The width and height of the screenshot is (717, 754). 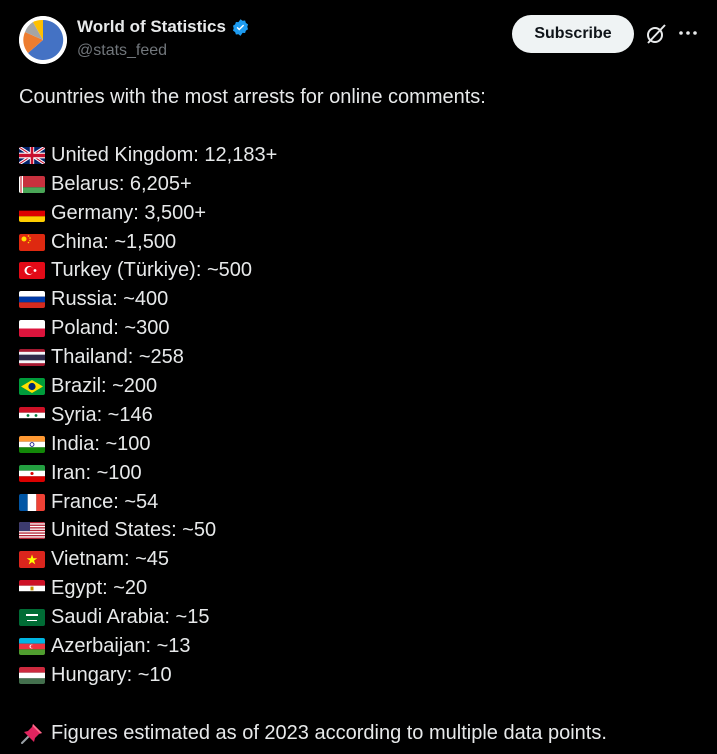 I want to click on list-item-text: France: ~54, so click(x=105, y=501).